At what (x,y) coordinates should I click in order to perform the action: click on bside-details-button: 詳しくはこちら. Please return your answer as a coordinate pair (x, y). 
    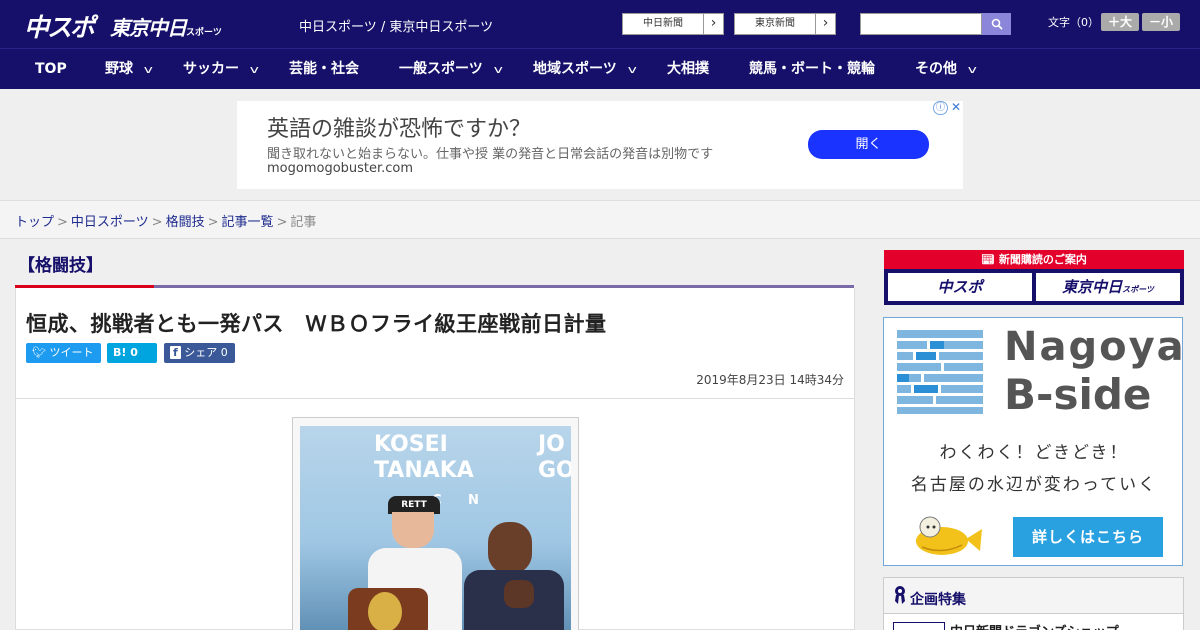
    Looking at the image, I should click on (1088, 537).